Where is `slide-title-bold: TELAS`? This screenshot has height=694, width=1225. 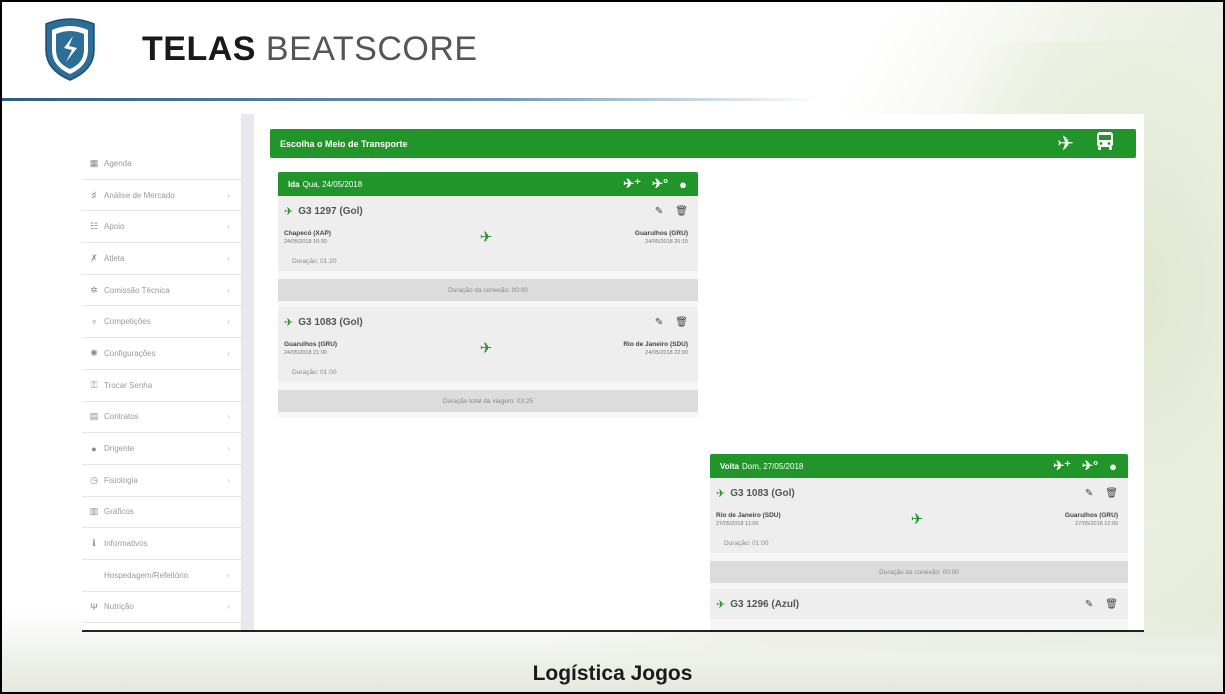
slide-title-bold: TELAS is located at coordinates (199, 49).